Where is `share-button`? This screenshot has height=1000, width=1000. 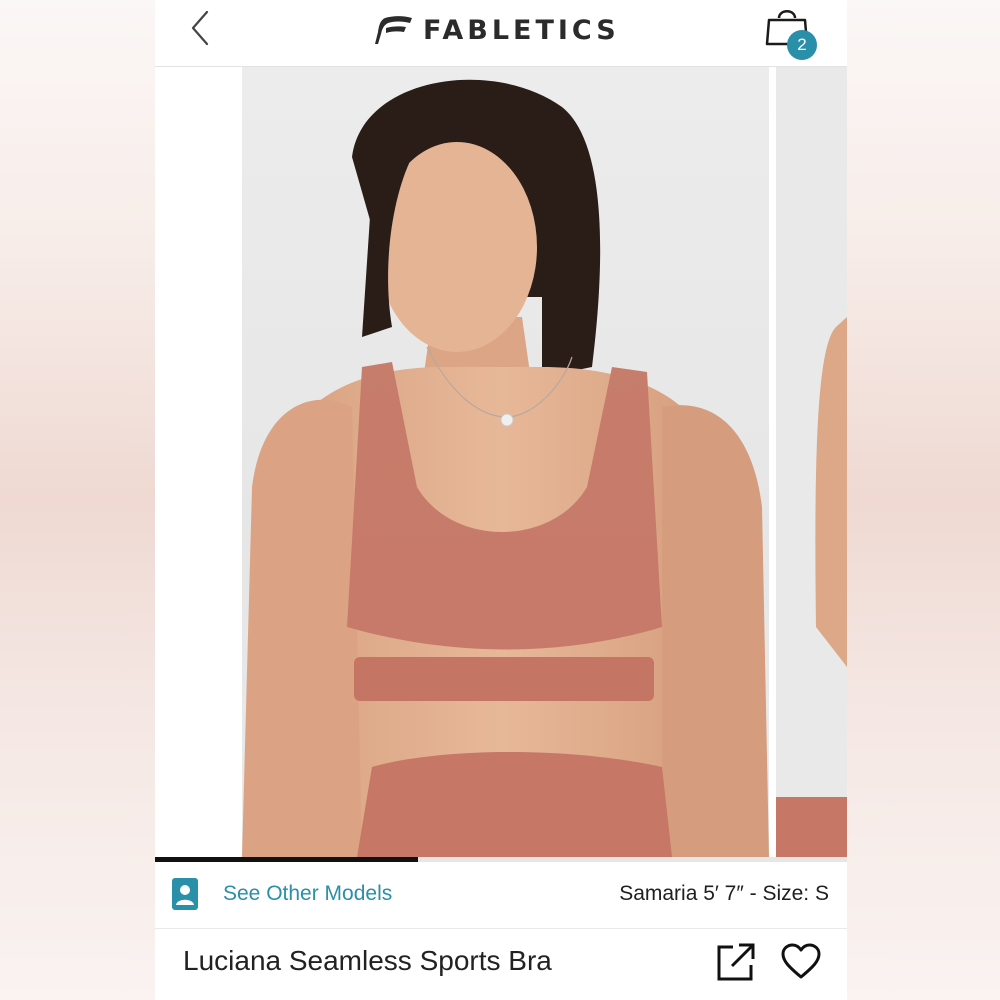 share-button is located at coordinates (736, 962).